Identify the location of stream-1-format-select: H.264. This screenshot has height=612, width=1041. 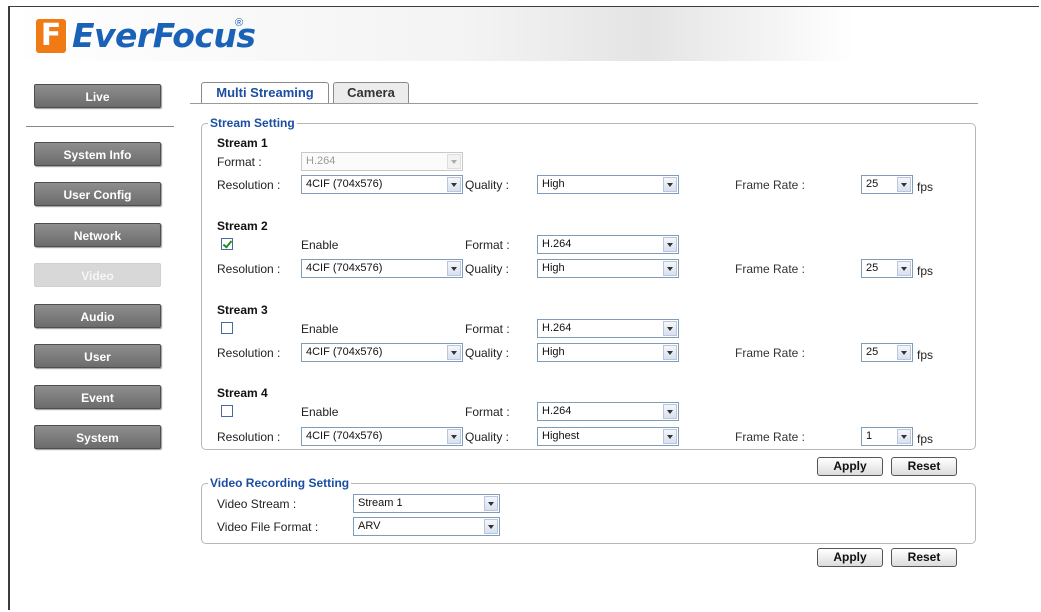
(382, 161).